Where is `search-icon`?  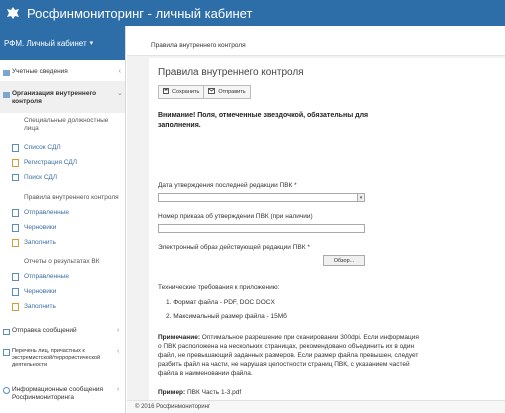 search-icon is located at coordinates (16, 178).